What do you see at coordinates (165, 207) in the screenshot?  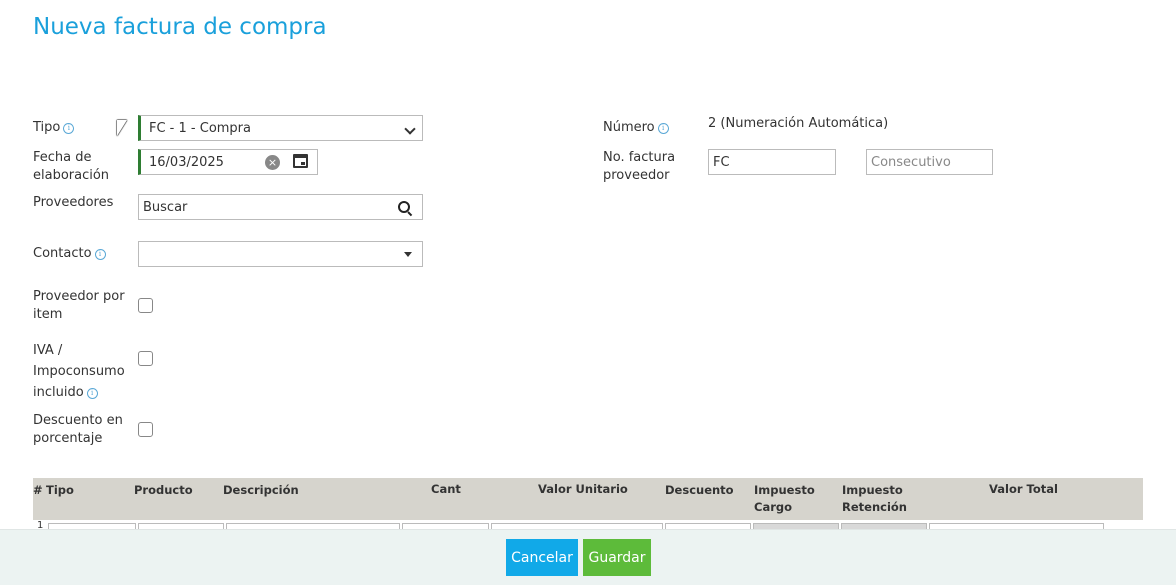 I see `proveedores-search-value: Buscar` at bounding box center [165, 207].